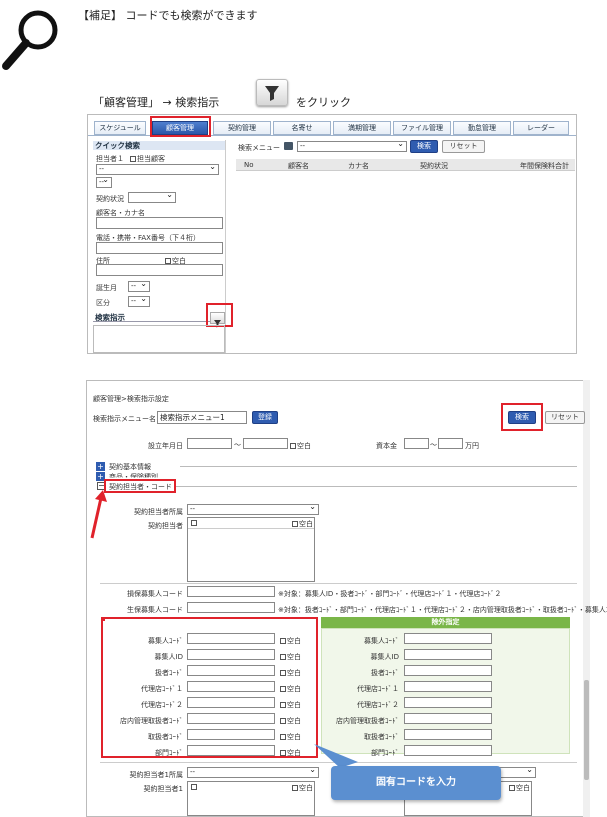 This screenshot has height=817, width=607. Describe the element at coordinates (165, 526) in the screenshot. I see `owner-label-2: 契約担当者` at that location.